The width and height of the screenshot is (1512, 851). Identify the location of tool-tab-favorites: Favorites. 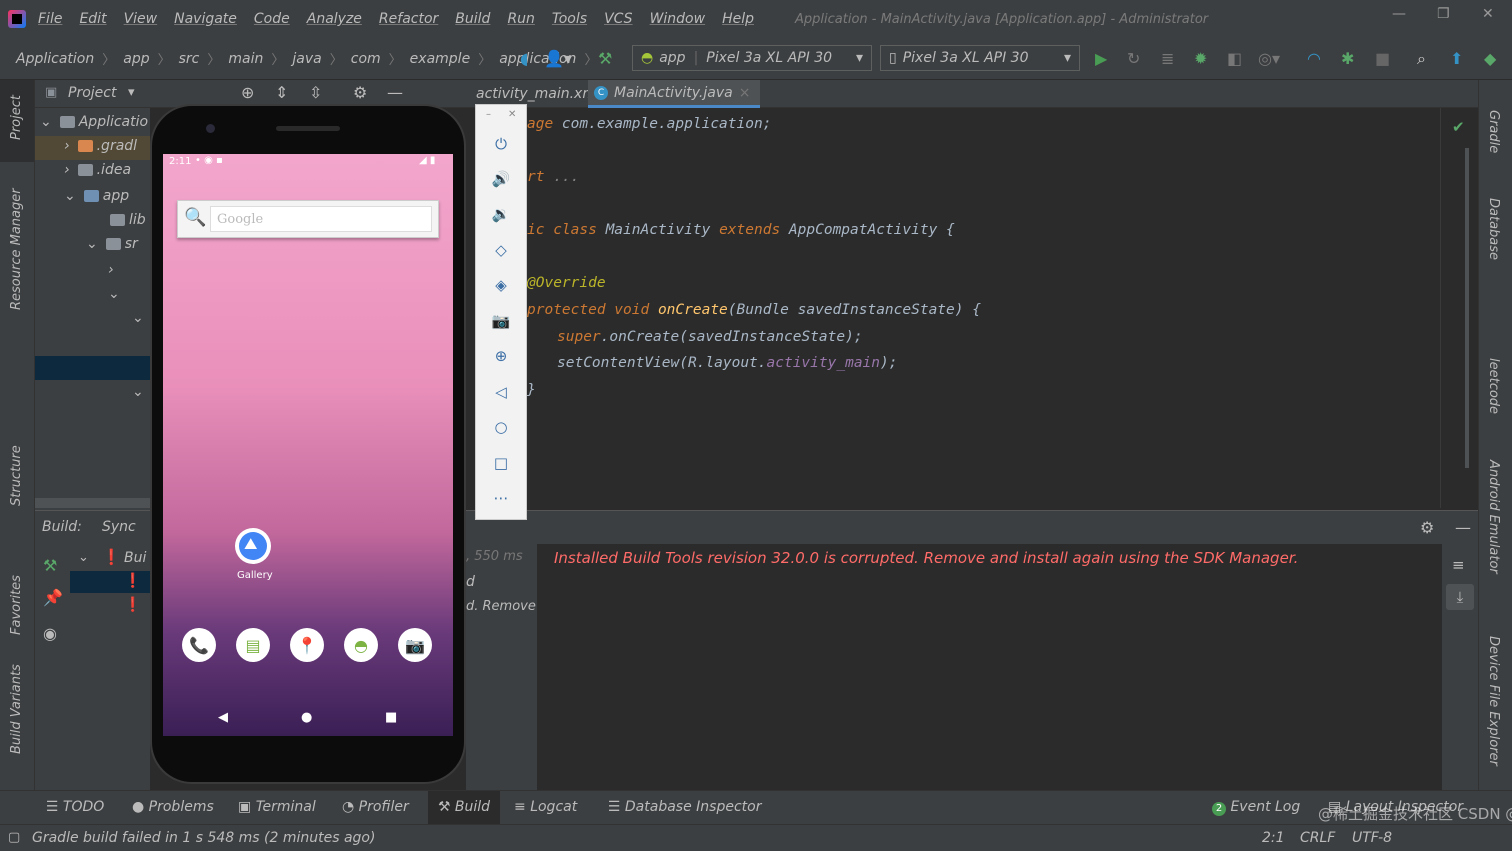
(16, 605).